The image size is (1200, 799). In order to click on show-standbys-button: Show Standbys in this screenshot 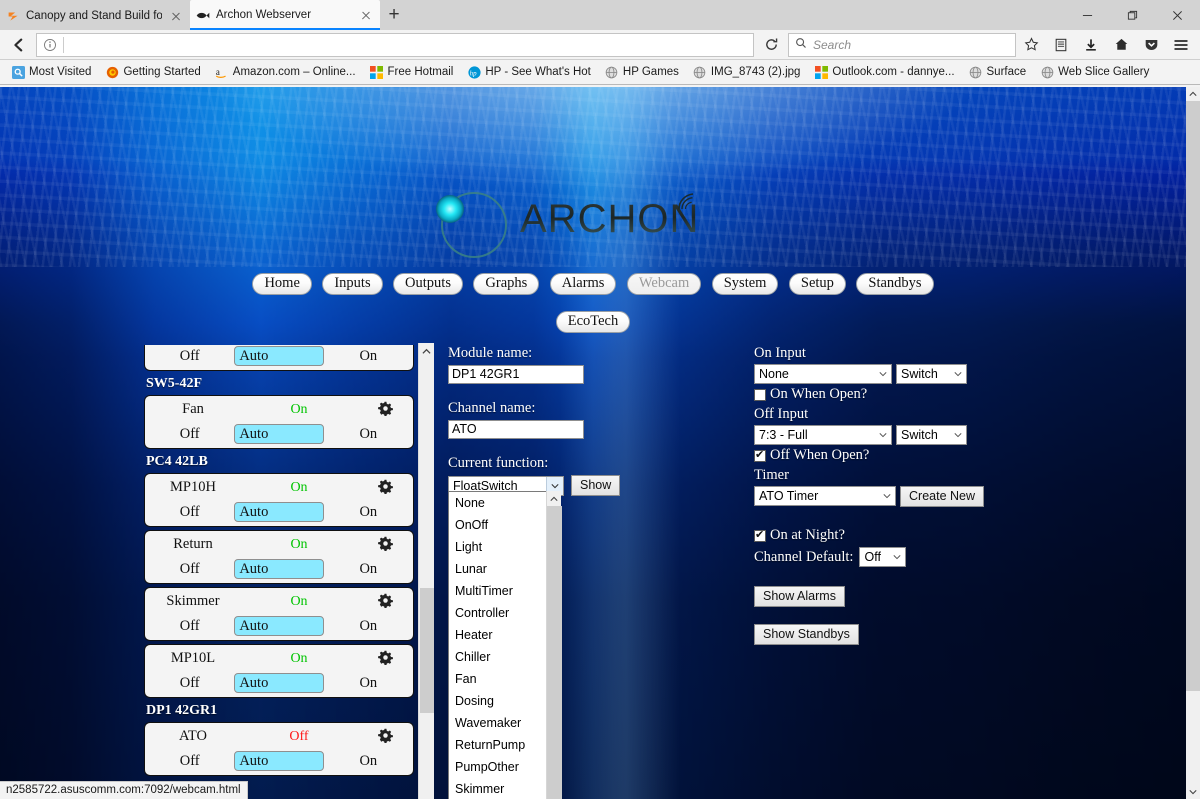, I will do `click(806, 634)`.